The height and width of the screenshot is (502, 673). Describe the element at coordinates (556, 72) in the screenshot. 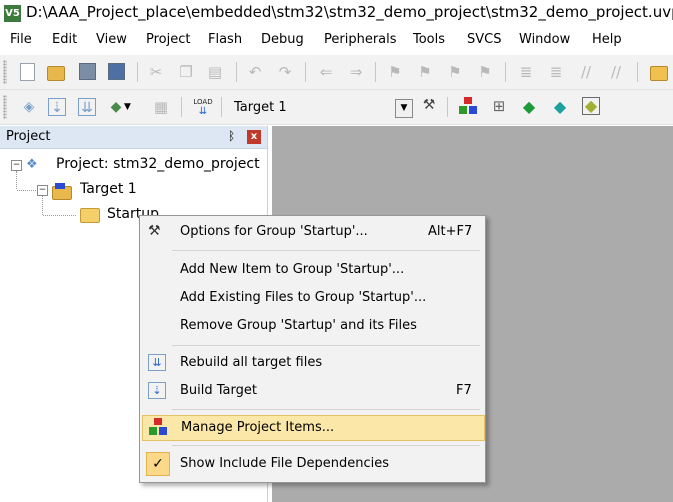

I see `unindent-icon: ≣` at that location.